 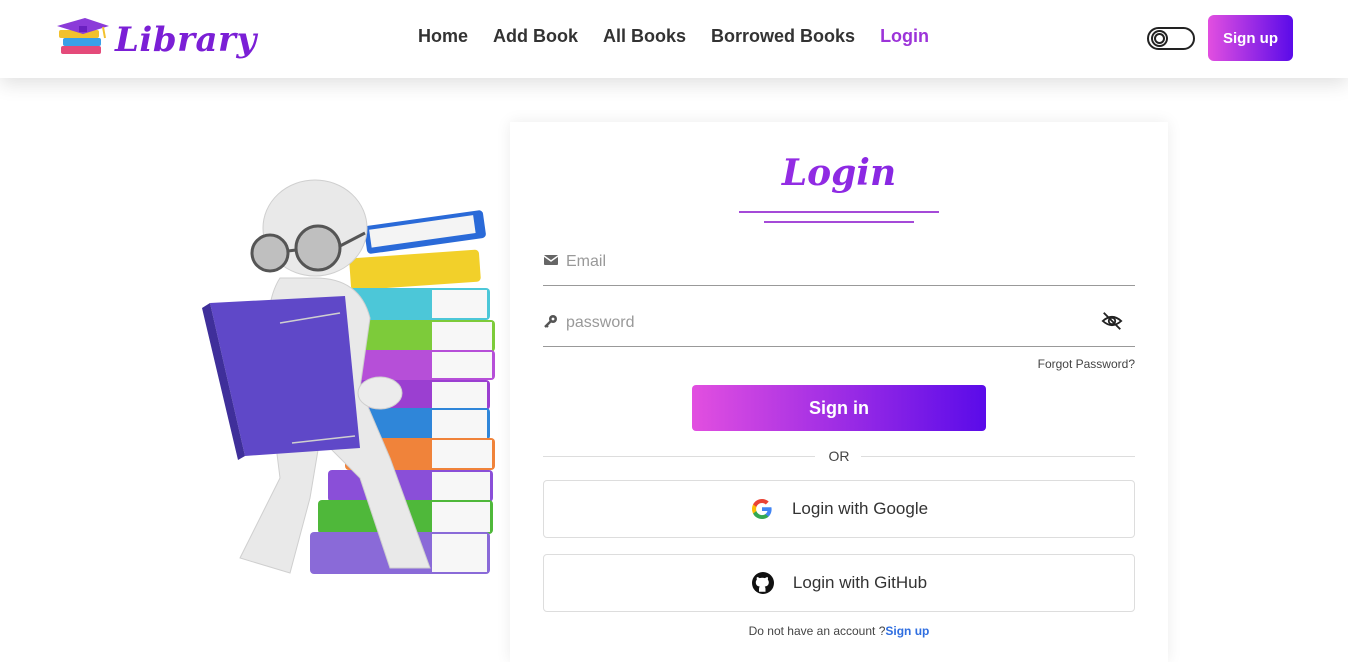 What do you see at coordinates (1159, 38) in the screenshot?
I see `sun-icon` at bounding box center [1159, 38].